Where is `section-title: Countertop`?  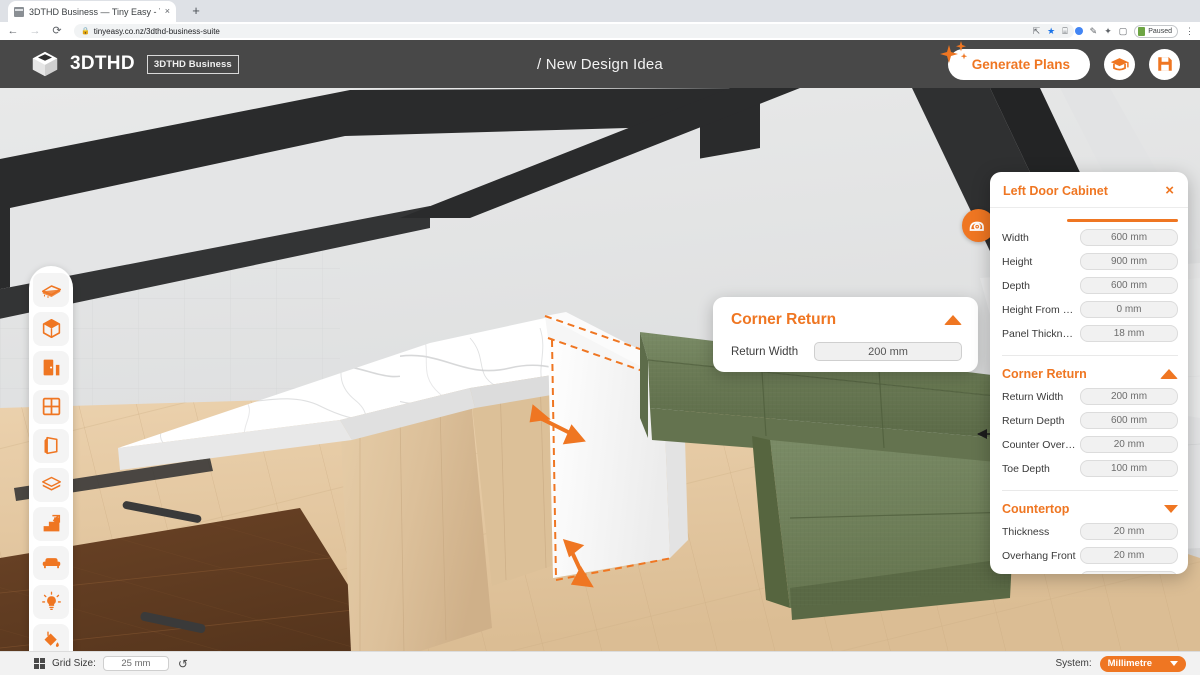 section-title: Countertop is located at coordinates (1036, 509).